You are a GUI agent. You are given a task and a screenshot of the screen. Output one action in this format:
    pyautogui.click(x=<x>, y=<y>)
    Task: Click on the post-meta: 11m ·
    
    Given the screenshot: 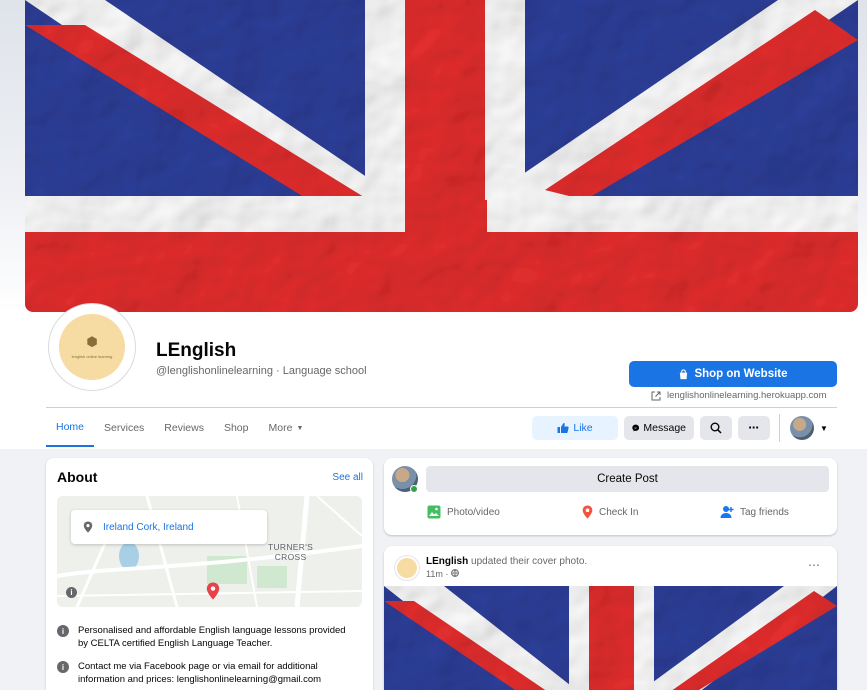 What is the action you would take?
    pyautogui.click(x=442, y=574)
    